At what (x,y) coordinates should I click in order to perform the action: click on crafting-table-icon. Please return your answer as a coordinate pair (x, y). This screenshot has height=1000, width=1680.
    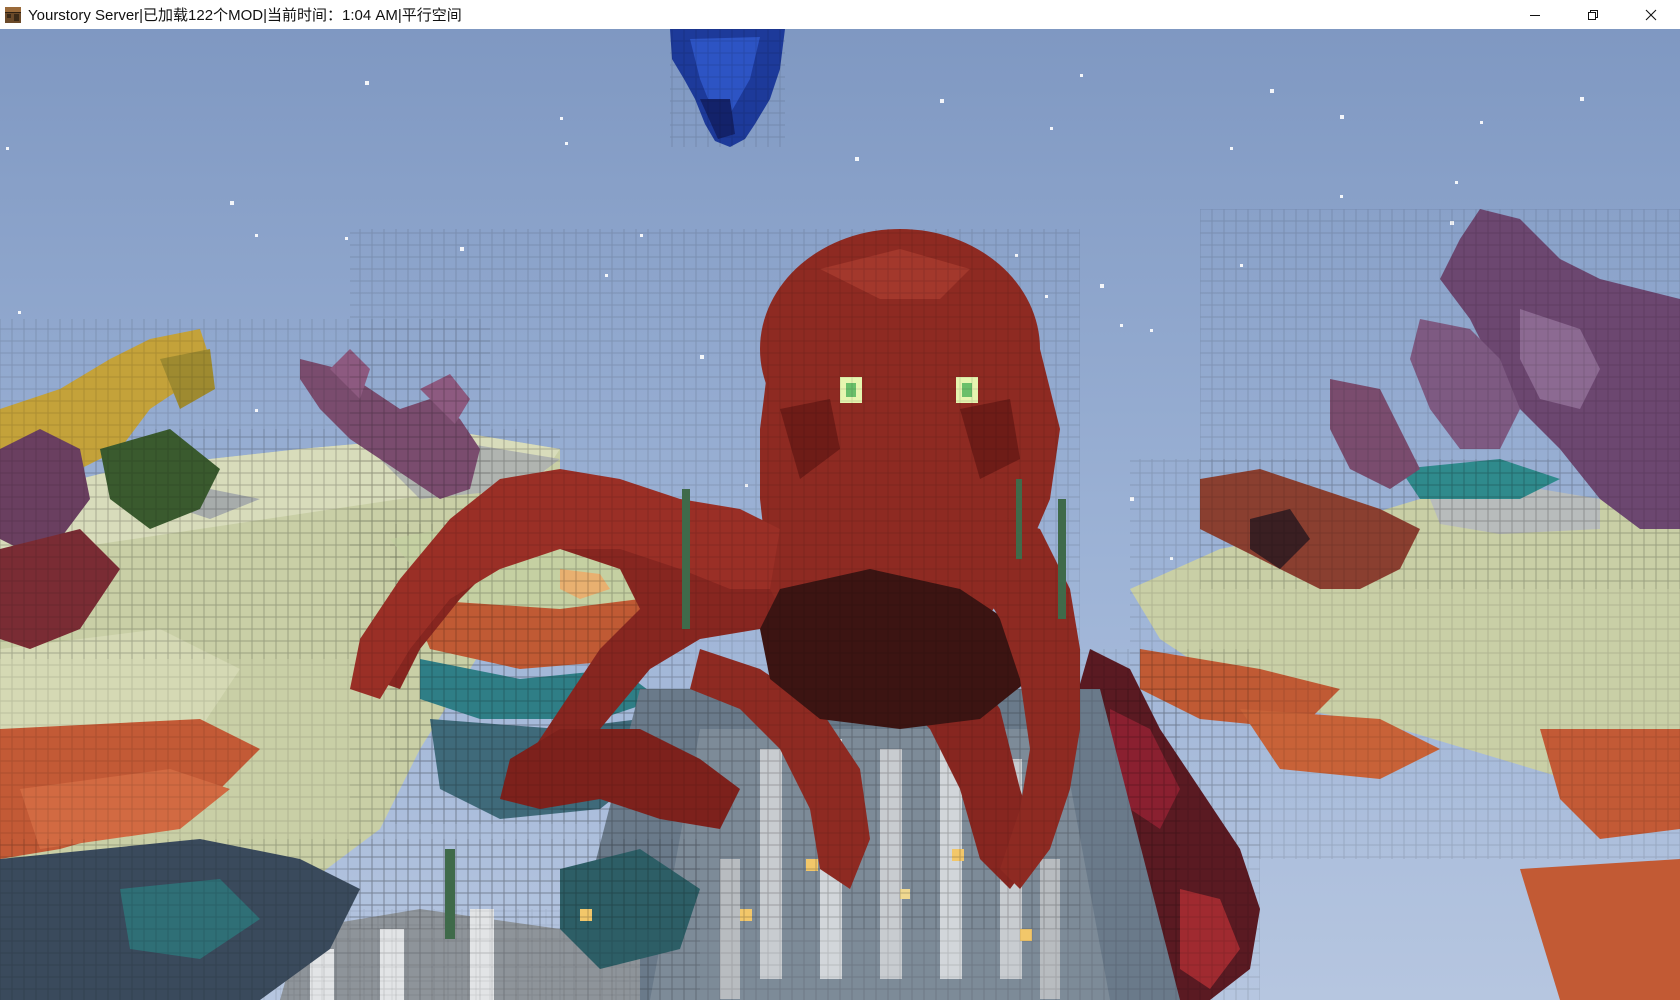
    Looking at the image, I should click on (13, 14).